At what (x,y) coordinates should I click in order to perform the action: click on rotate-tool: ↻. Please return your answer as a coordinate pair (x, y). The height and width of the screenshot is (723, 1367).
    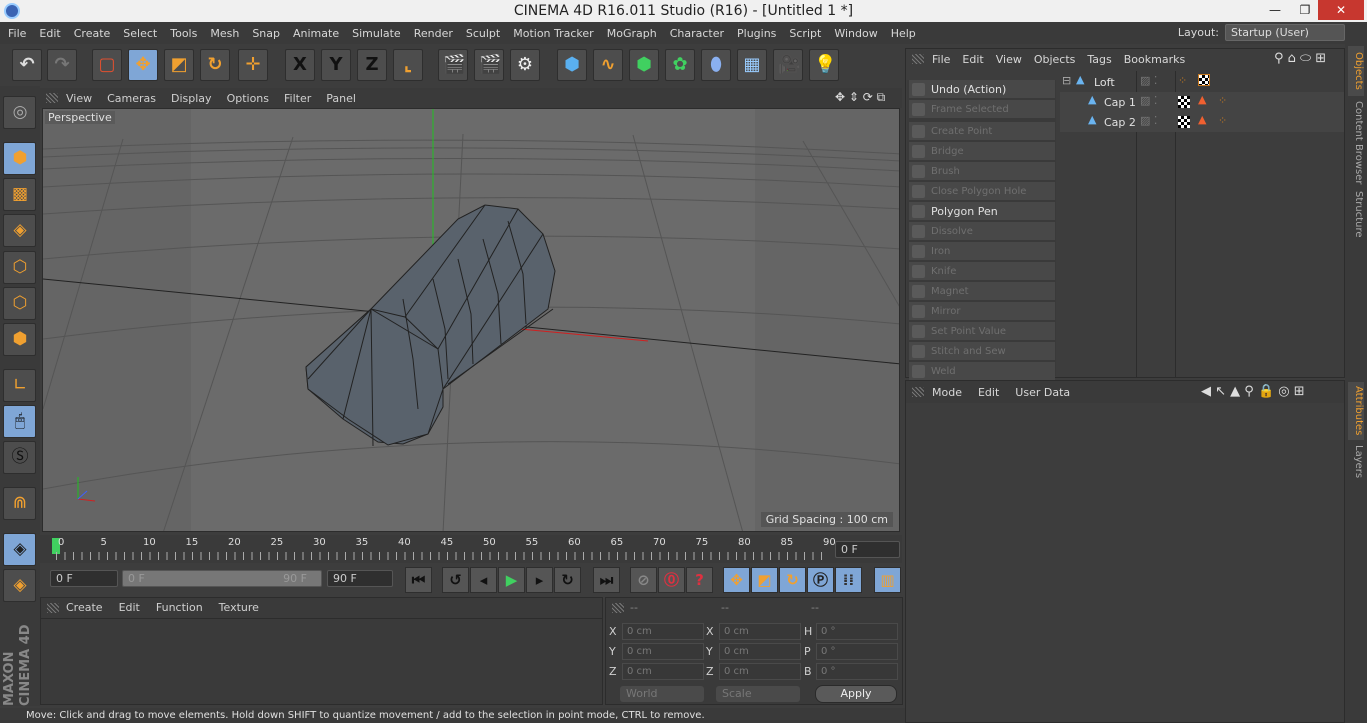
    Looking at the image, I should click on (215, 65).